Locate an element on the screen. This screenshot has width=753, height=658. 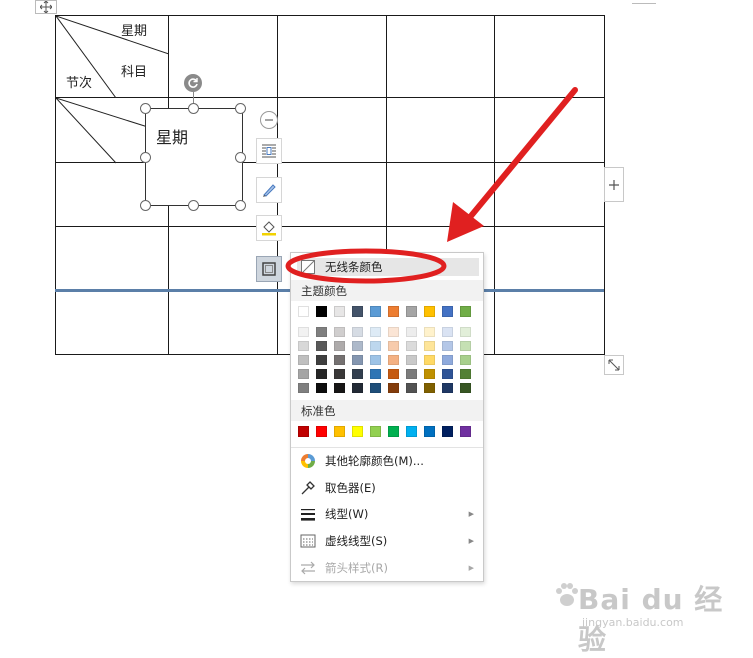
add-column-button is located at coordinates (614, 184).